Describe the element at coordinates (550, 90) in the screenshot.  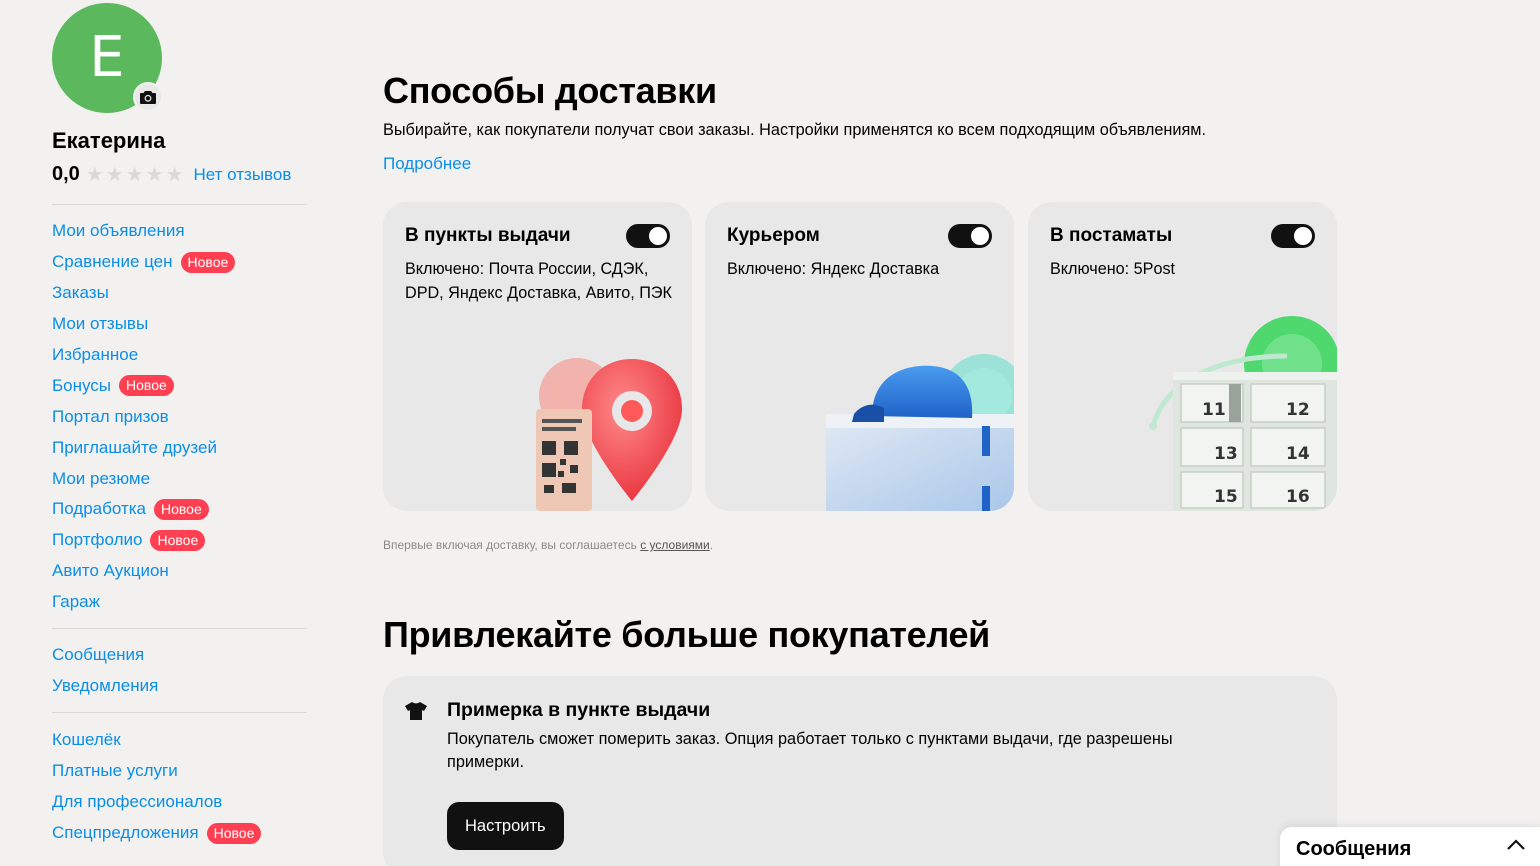
I see `page-title: Способы доставки` at that location.